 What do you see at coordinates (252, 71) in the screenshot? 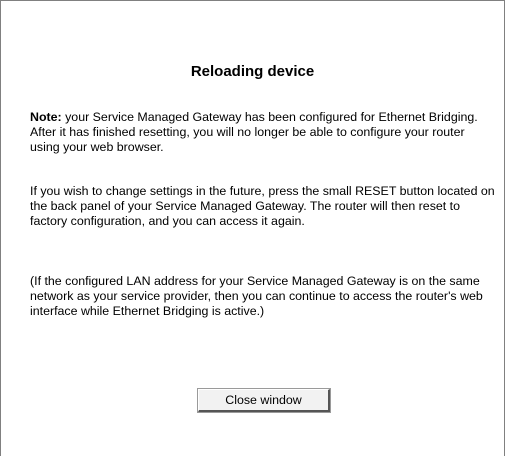
I see `dialog-title: Reloading device` at bounding box center [252, 71].